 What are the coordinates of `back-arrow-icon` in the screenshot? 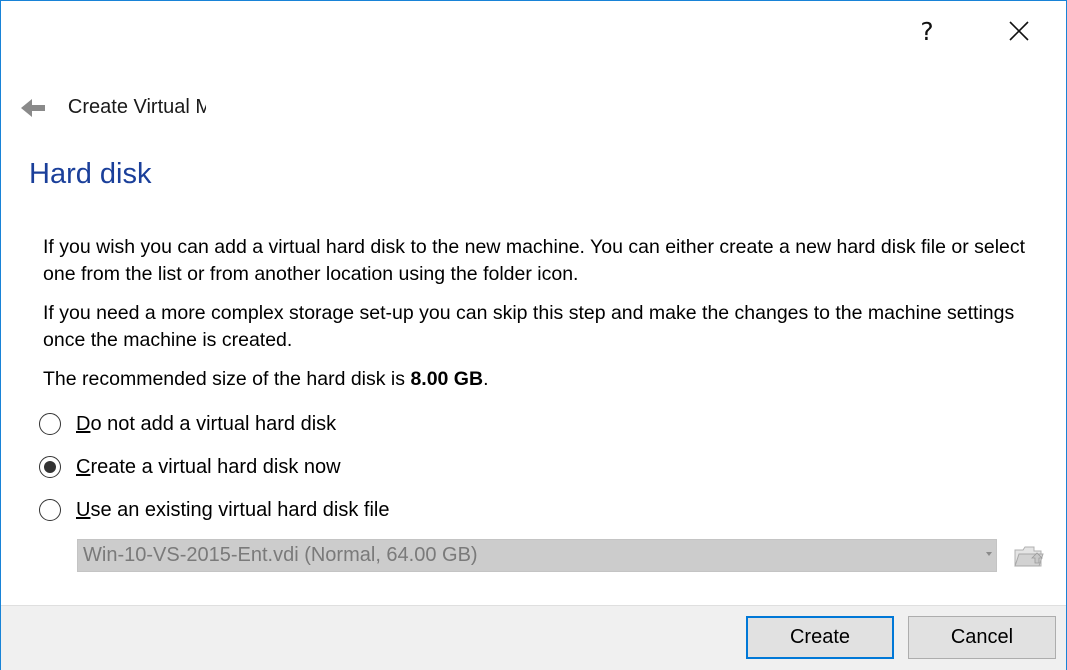 It's located at (33, 108).